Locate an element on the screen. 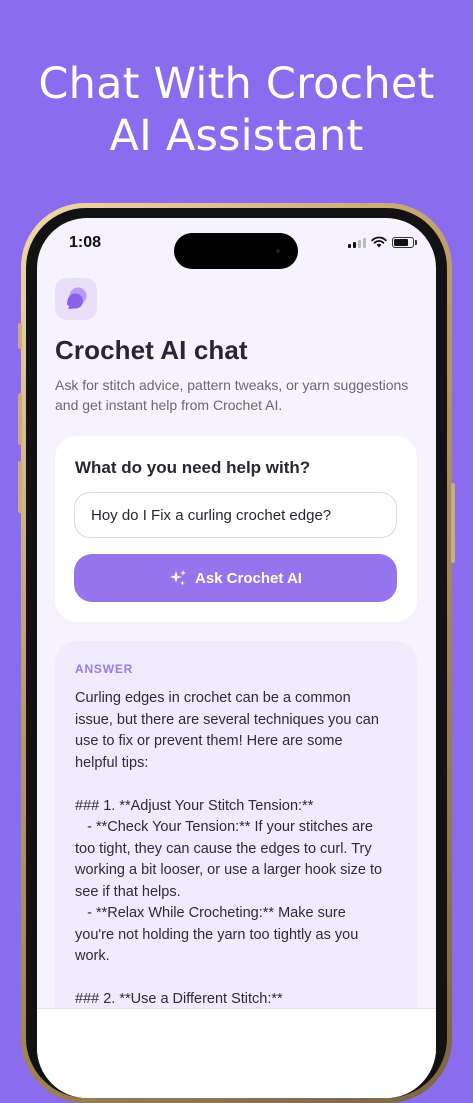 Image resolution: width=473 pixels, height=1103 pixels. question-input is located at coordinates (235, 515).